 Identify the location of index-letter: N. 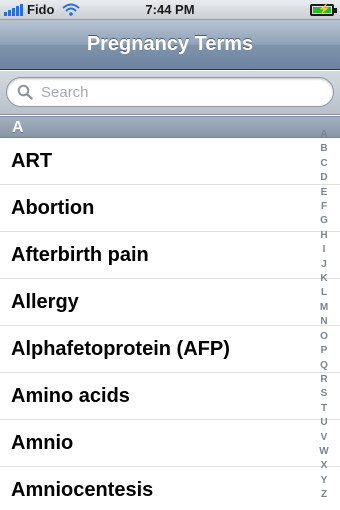
(323, 322).